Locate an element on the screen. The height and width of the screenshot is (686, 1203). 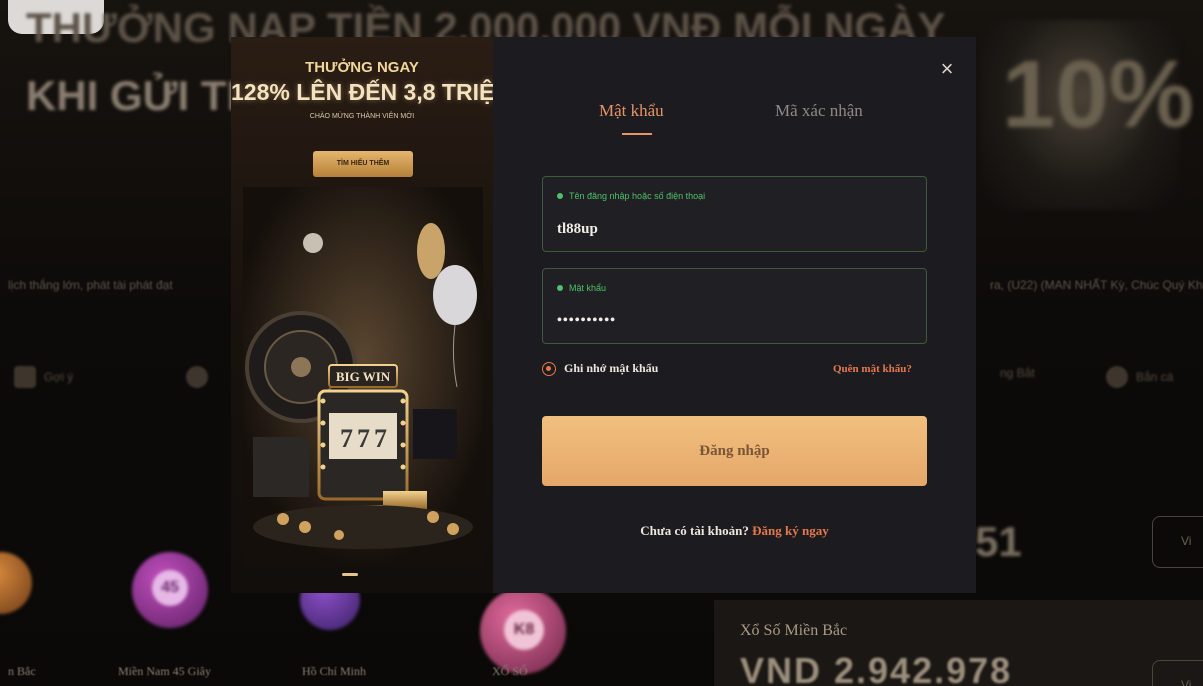
bg-view-button-2: Vi is located at coordinates (1177, 673).